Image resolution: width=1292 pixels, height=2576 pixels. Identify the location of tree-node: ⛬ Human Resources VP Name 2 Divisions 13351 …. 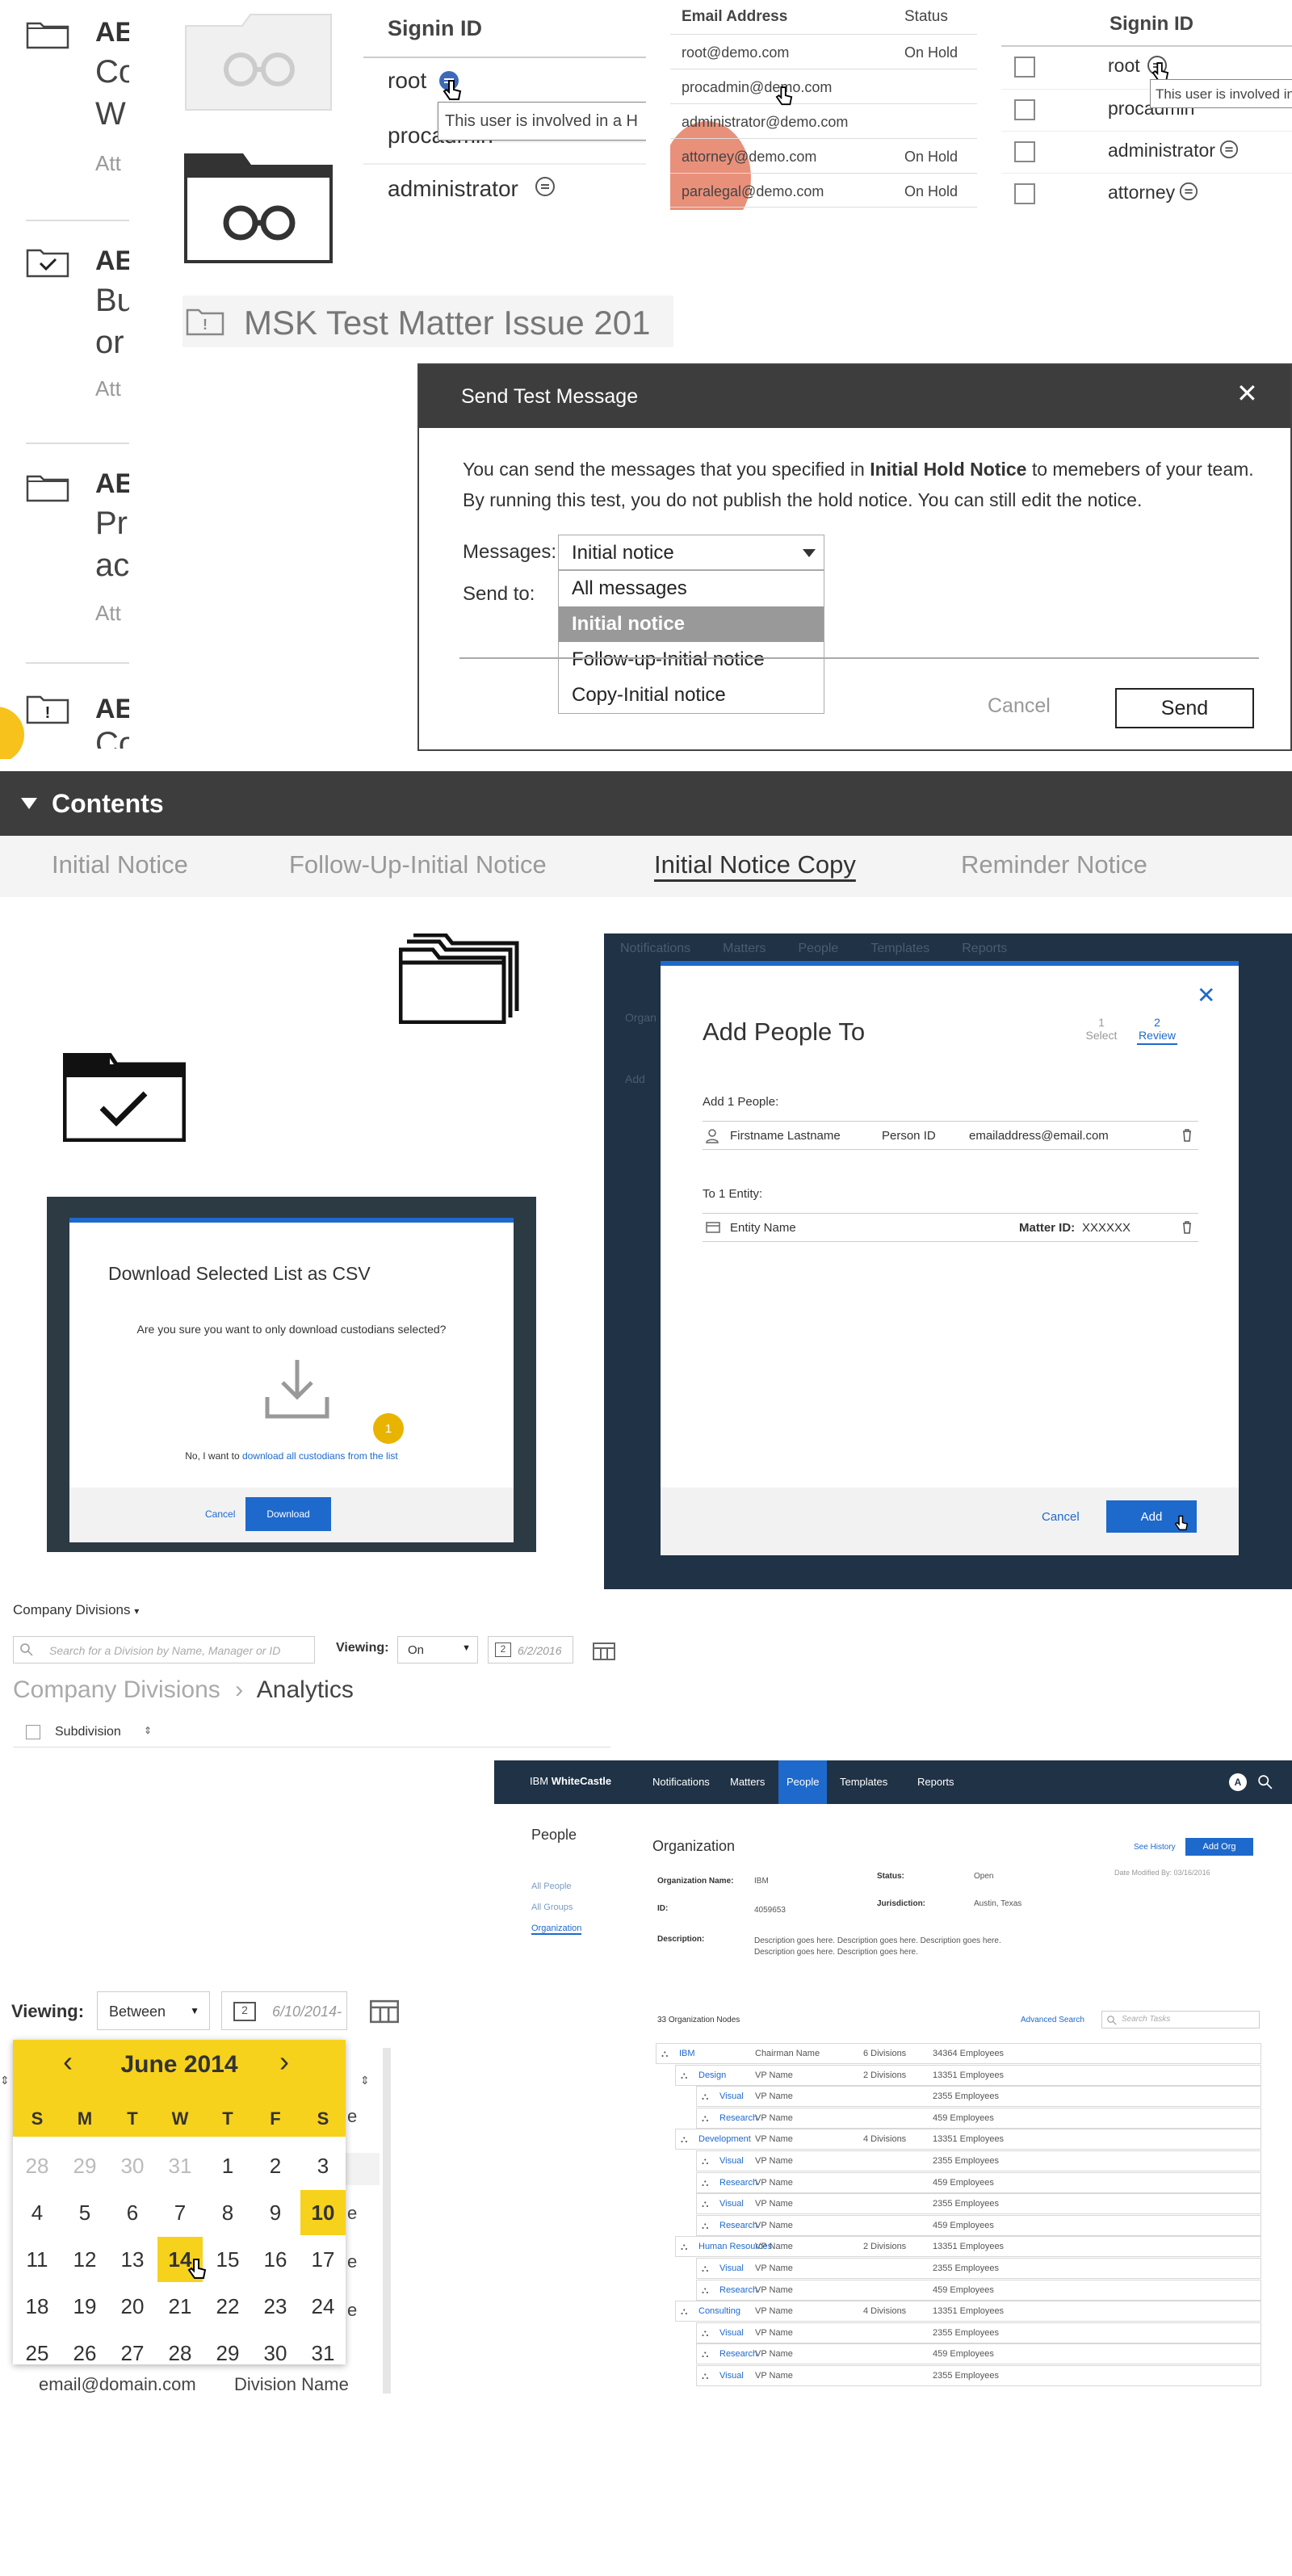
(968, 2247).